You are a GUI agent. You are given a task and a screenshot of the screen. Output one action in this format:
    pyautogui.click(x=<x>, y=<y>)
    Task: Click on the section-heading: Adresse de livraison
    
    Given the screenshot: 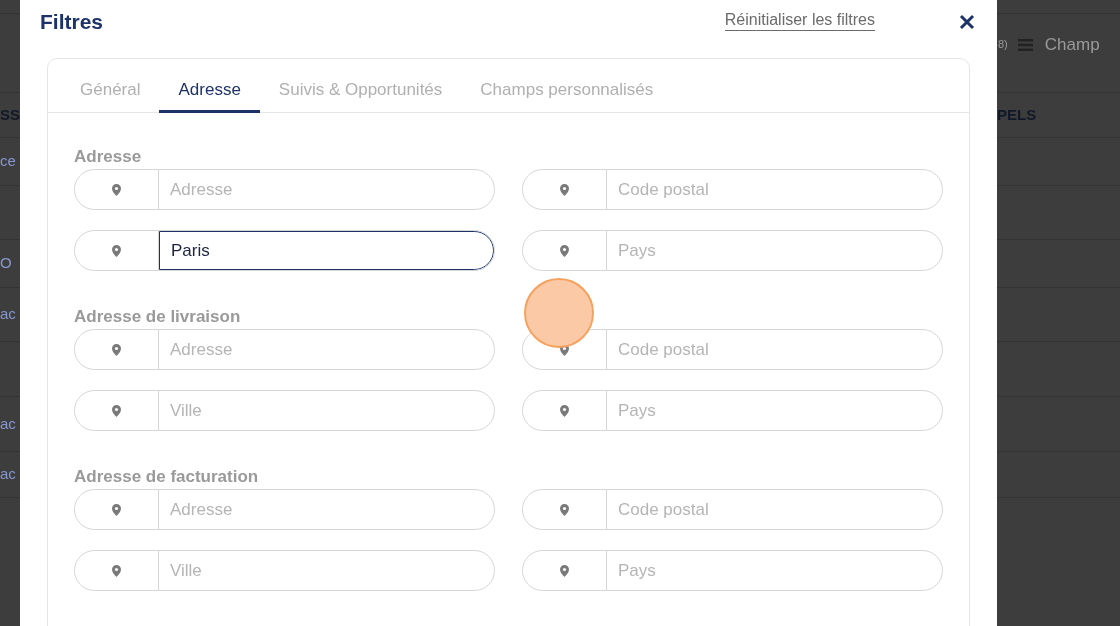 What is the action you would take?
    pyautogui.click(x=158, y=317)
    